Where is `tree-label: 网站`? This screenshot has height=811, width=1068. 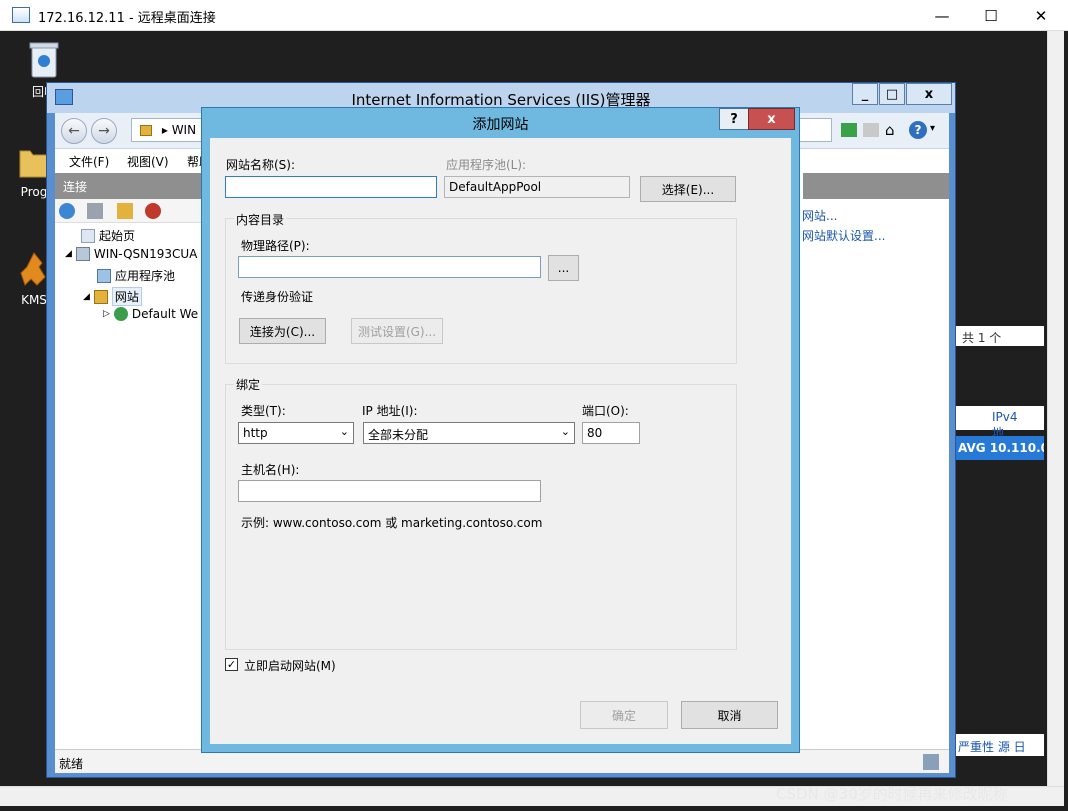
tree-label: 网站 is located at coordinates (126, 296).